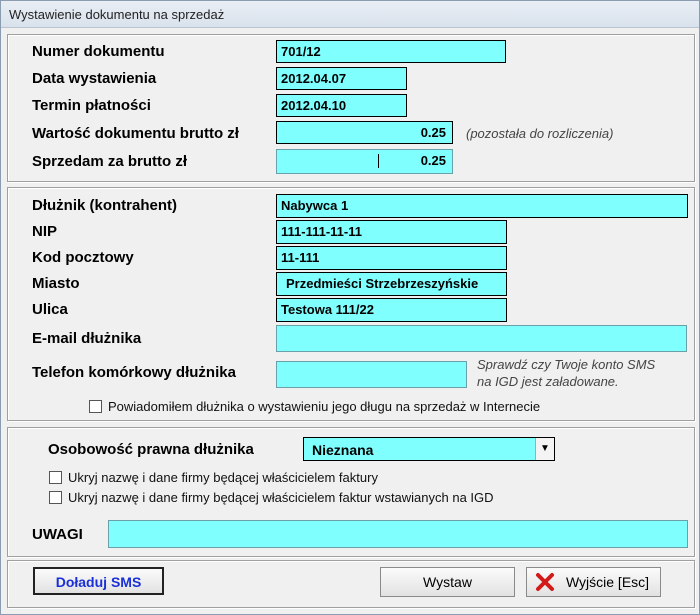  What do you see at coordinates (378, 161) in the screenshot?
I see `text-cursor` at bounding box center [378, 161].